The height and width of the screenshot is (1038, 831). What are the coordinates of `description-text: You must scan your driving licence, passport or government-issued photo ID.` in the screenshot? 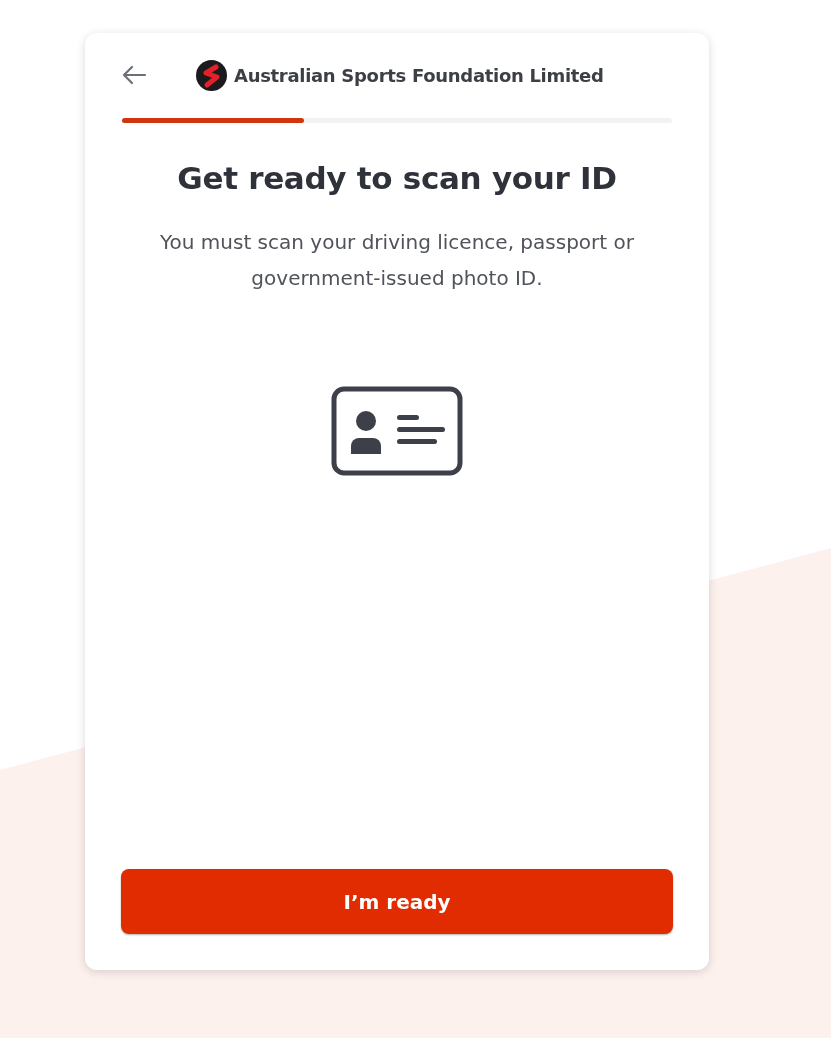 It's located at (397, 260).